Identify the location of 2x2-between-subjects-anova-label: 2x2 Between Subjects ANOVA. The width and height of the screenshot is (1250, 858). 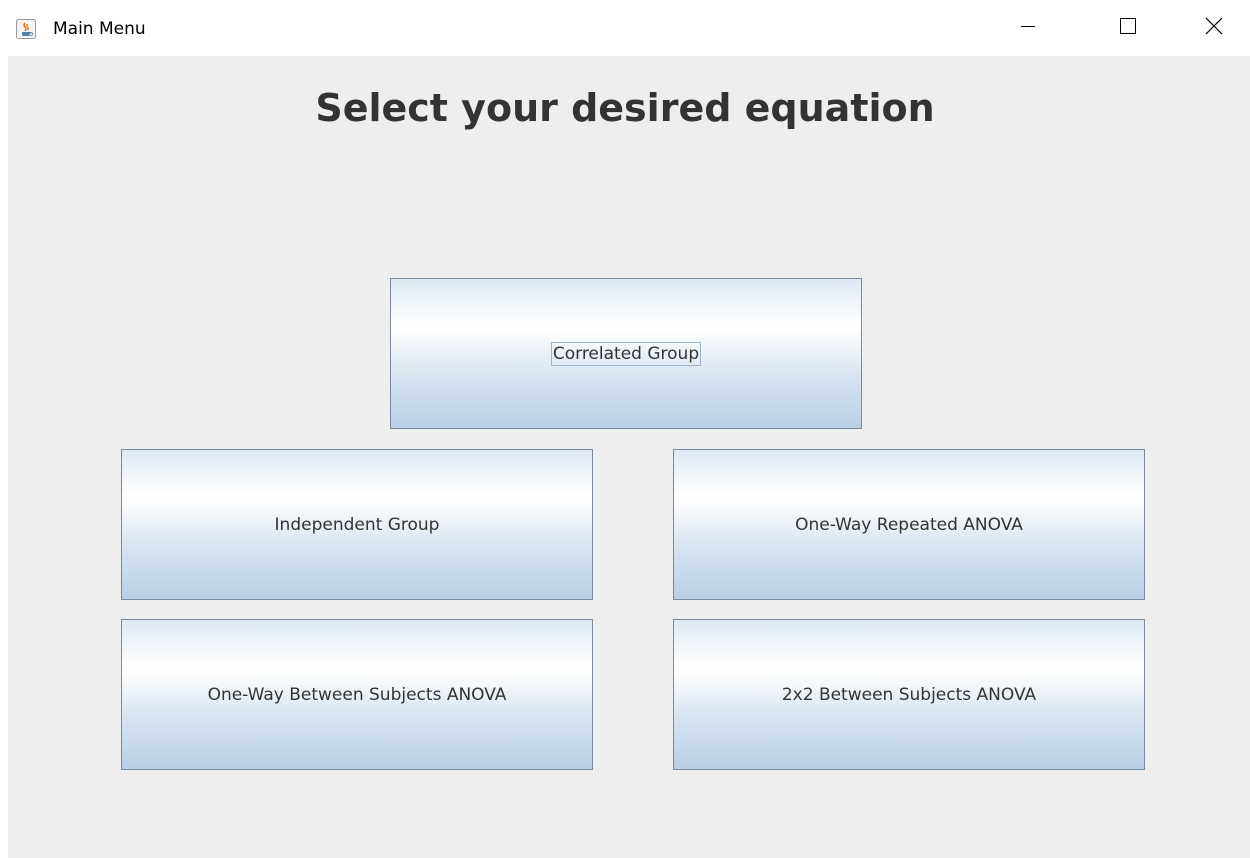
(909, 694).